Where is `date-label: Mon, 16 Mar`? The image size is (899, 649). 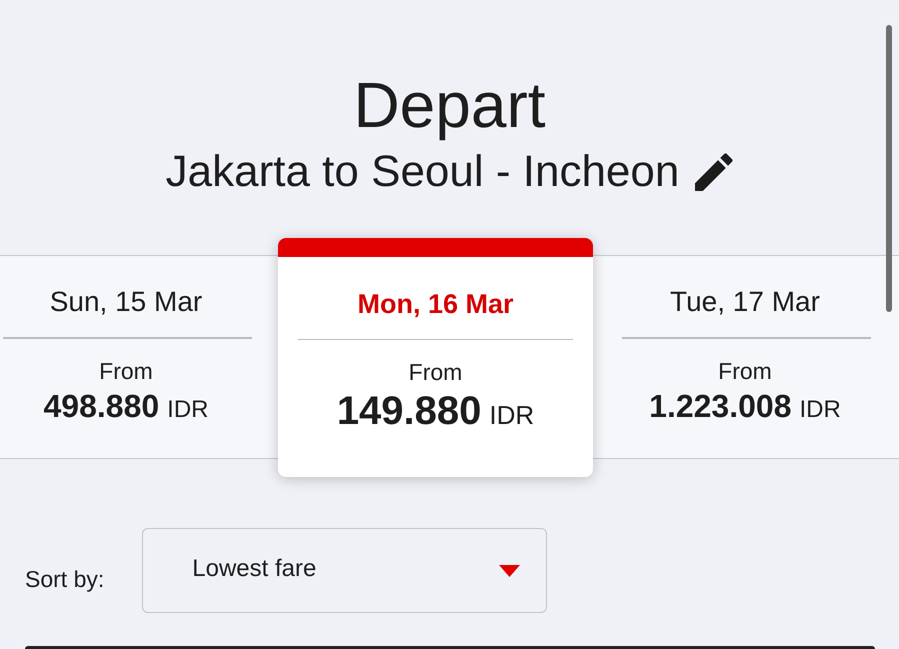 date-label: Mon, 16 Mar is located at coordinates (435, 304).